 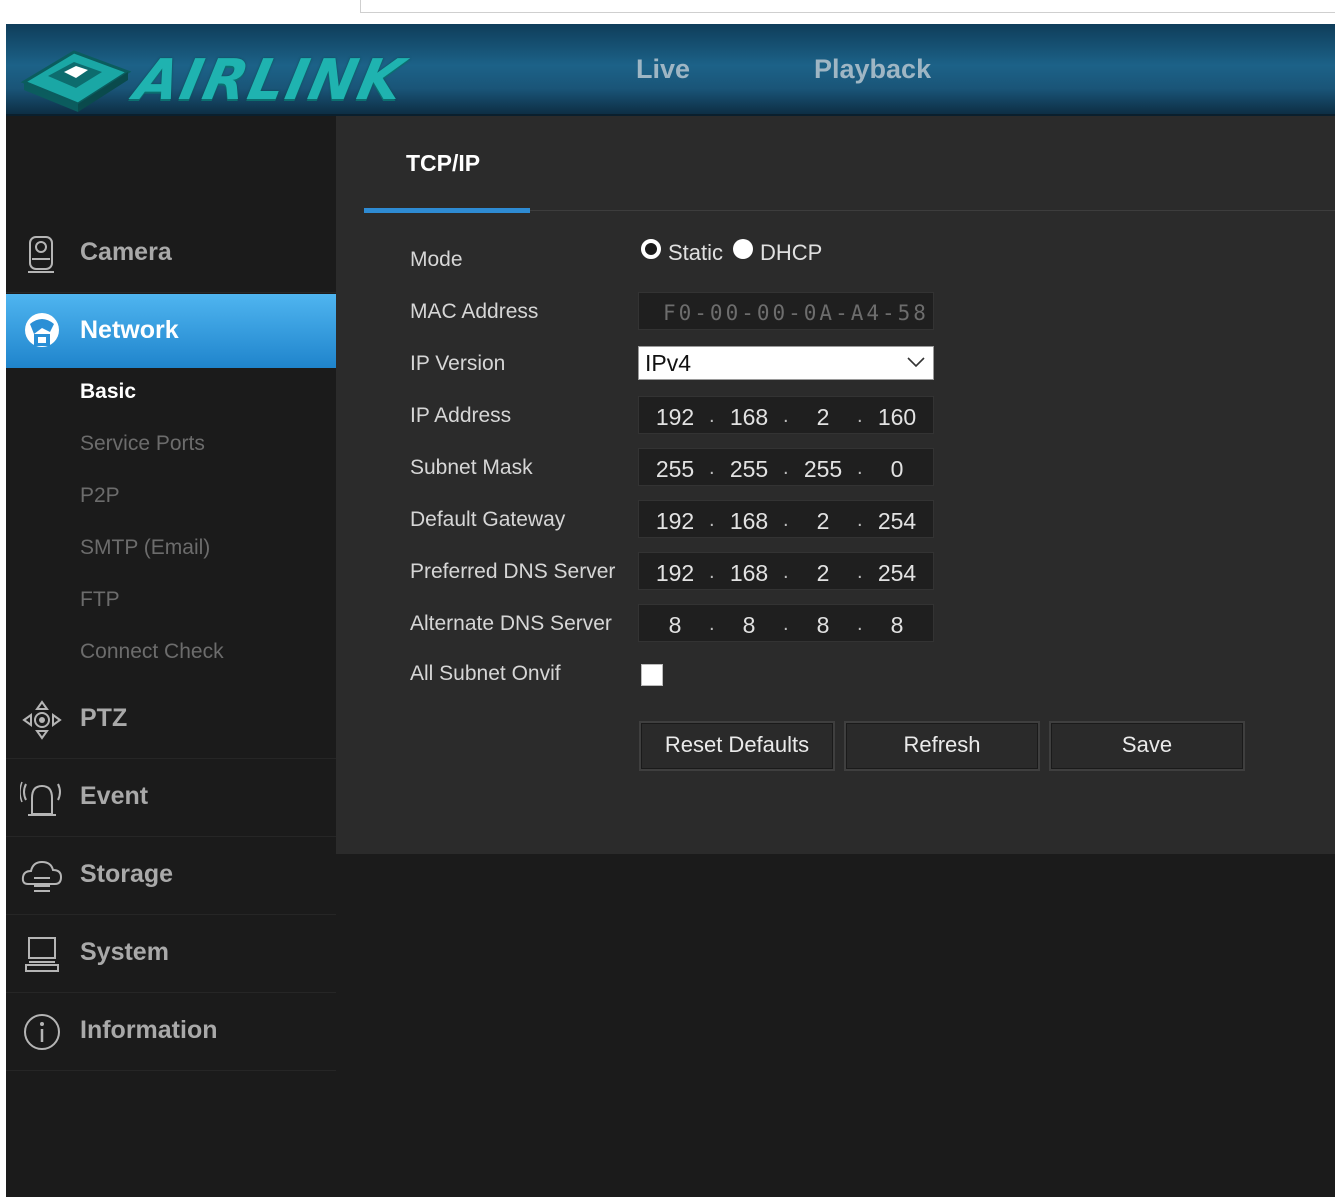 What do you see at coordinates (872, 69) in the screenshot?
I see `nav-playback: Playback` at bounding box center [872, 69].